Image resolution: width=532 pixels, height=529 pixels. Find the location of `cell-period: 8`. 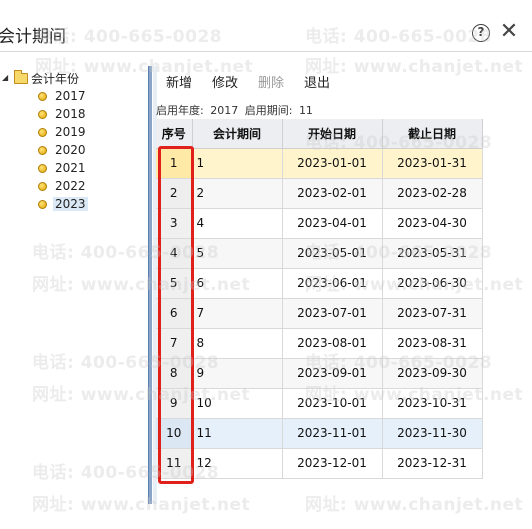

cell-period: 8 is located at coordinates (237, 343).